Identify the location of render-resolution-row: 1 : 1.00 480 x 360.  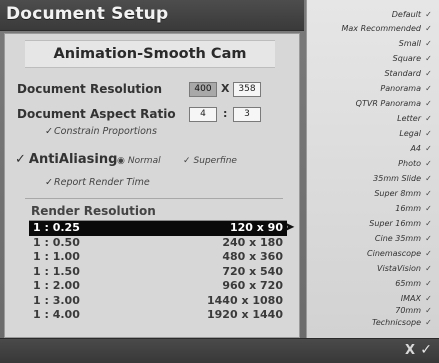
(158, 257).